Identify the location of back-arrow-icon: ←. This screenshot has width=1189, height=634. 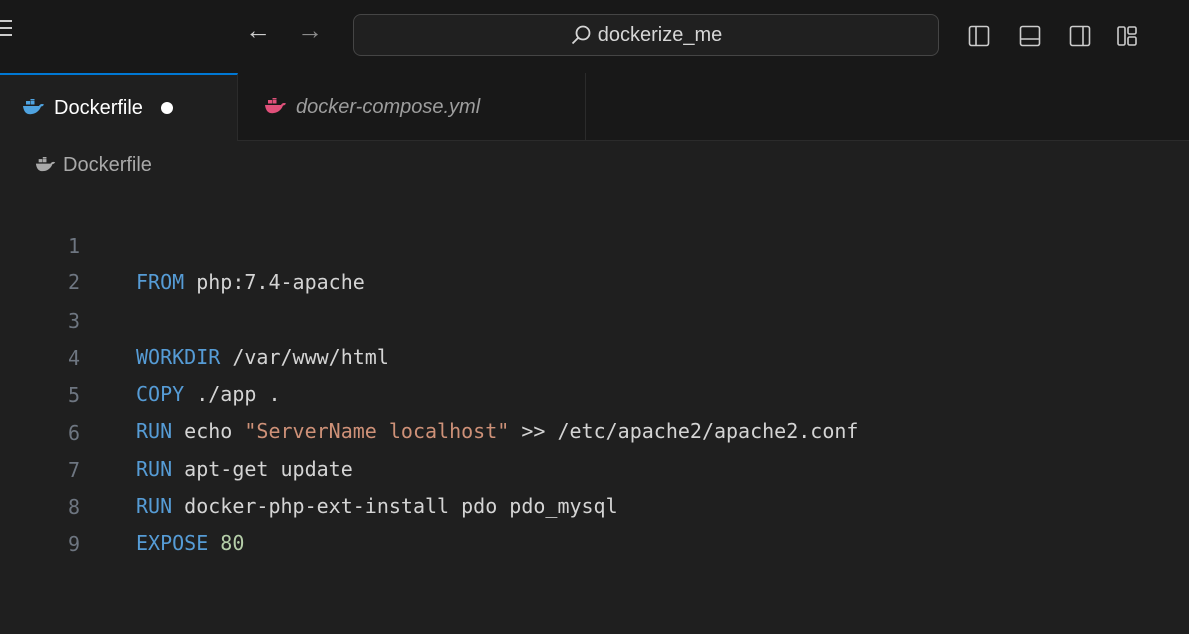
(258, 30).